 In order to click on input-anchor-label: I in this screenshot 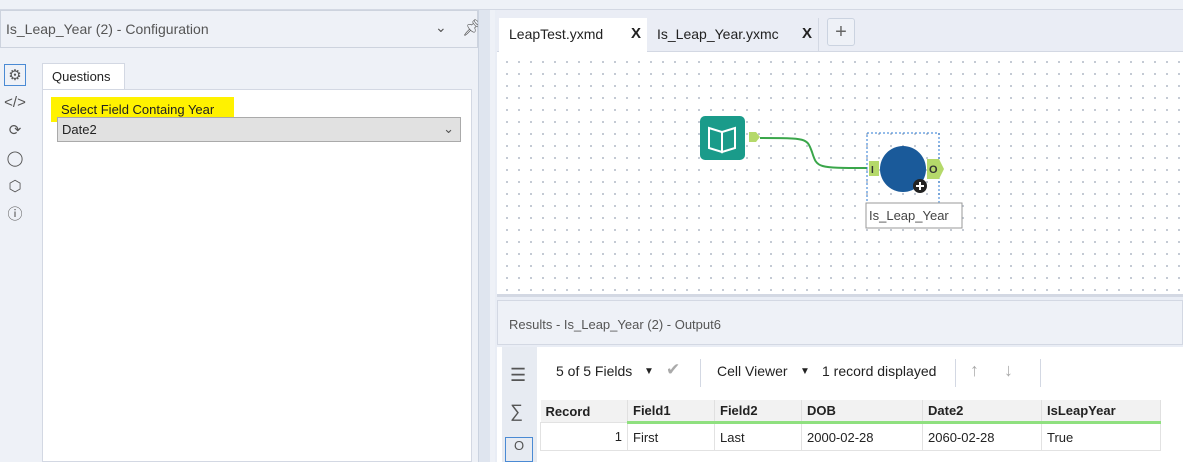, I will do `click(872, 170)`.